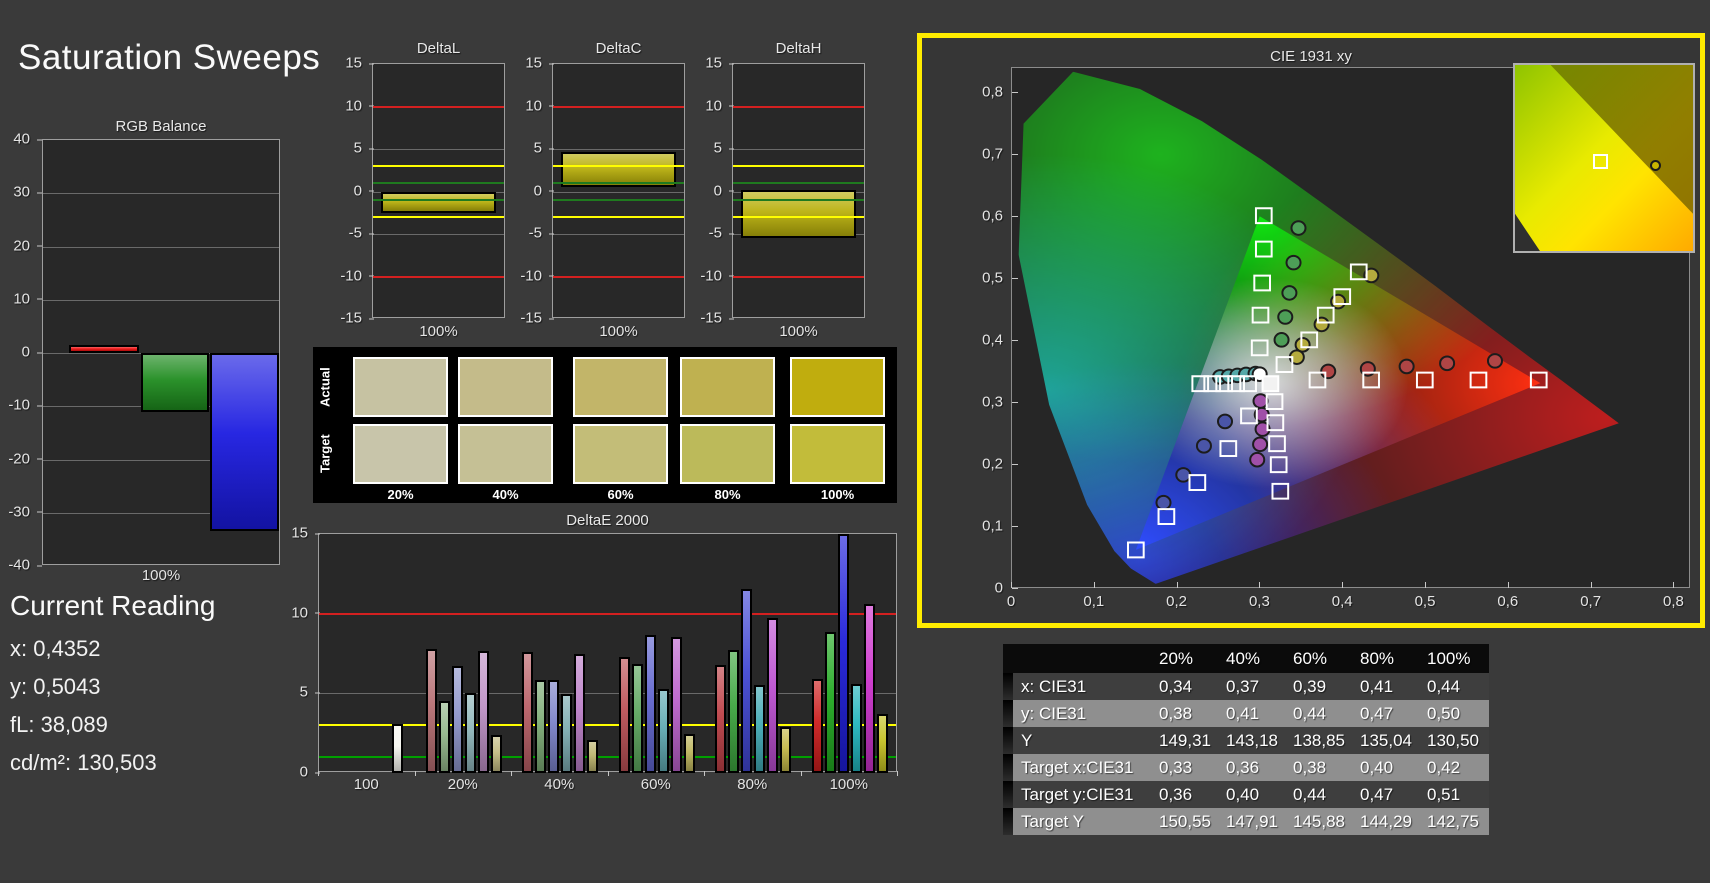 The width and height of the screenshot is (1710, 883). Describe the element at coordinates (1377, 658) in the screenshot. I see `col-header: 80%` at that location.